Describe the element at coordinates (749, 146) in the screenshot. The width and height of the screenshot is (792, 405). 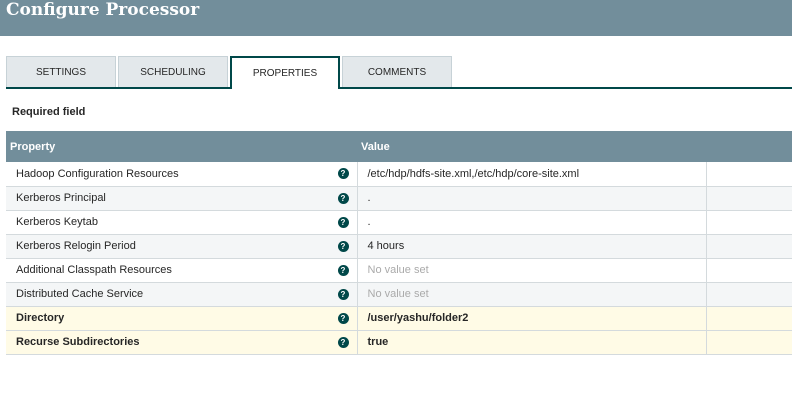
I see `actions-column-header` at that location.